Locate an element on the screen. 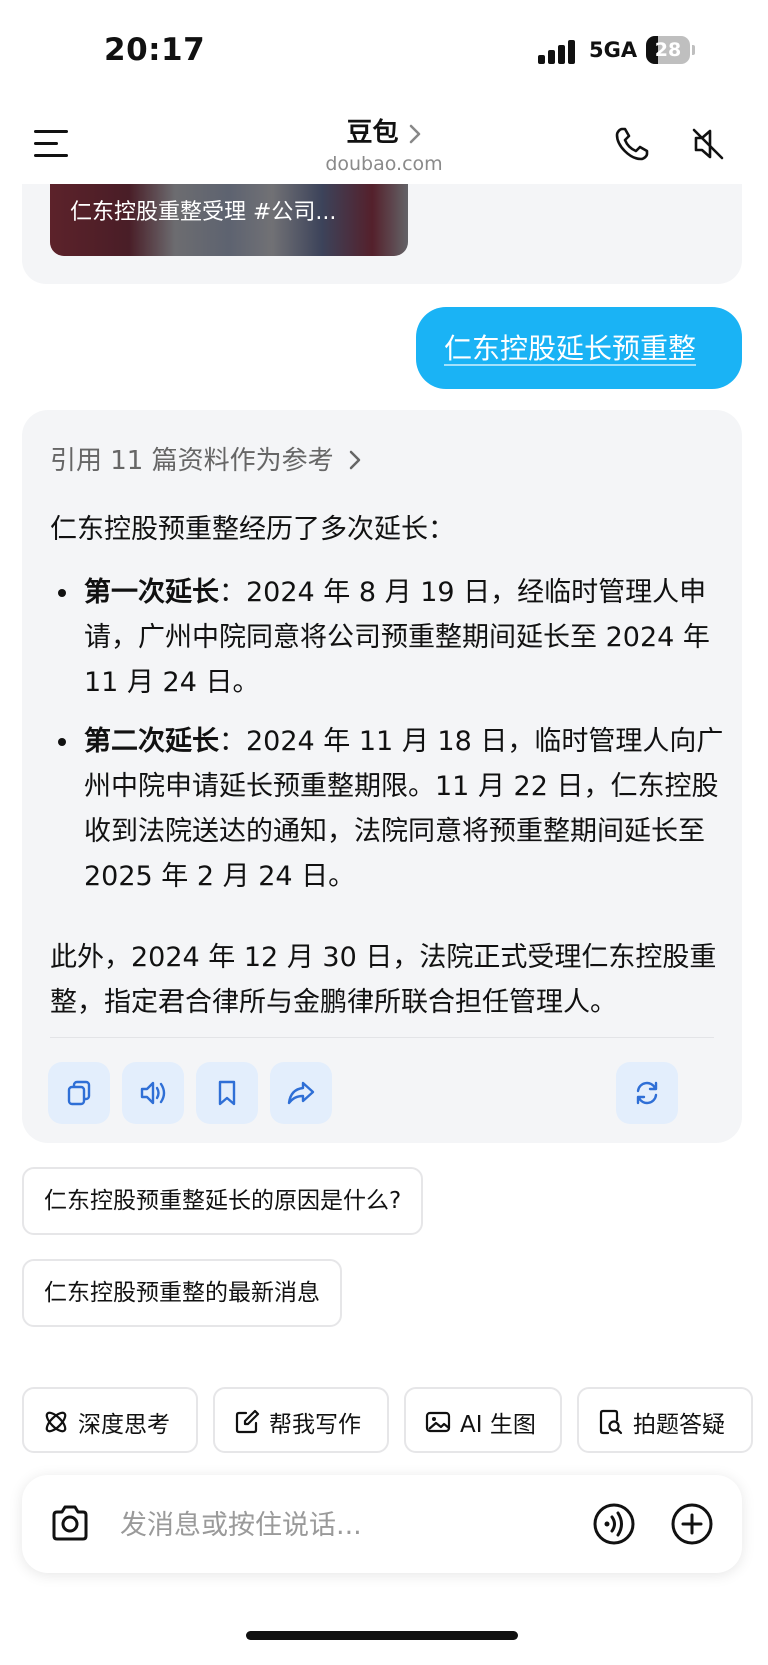  tool-label: 深度思考 is located at coordinates (124, 1425).